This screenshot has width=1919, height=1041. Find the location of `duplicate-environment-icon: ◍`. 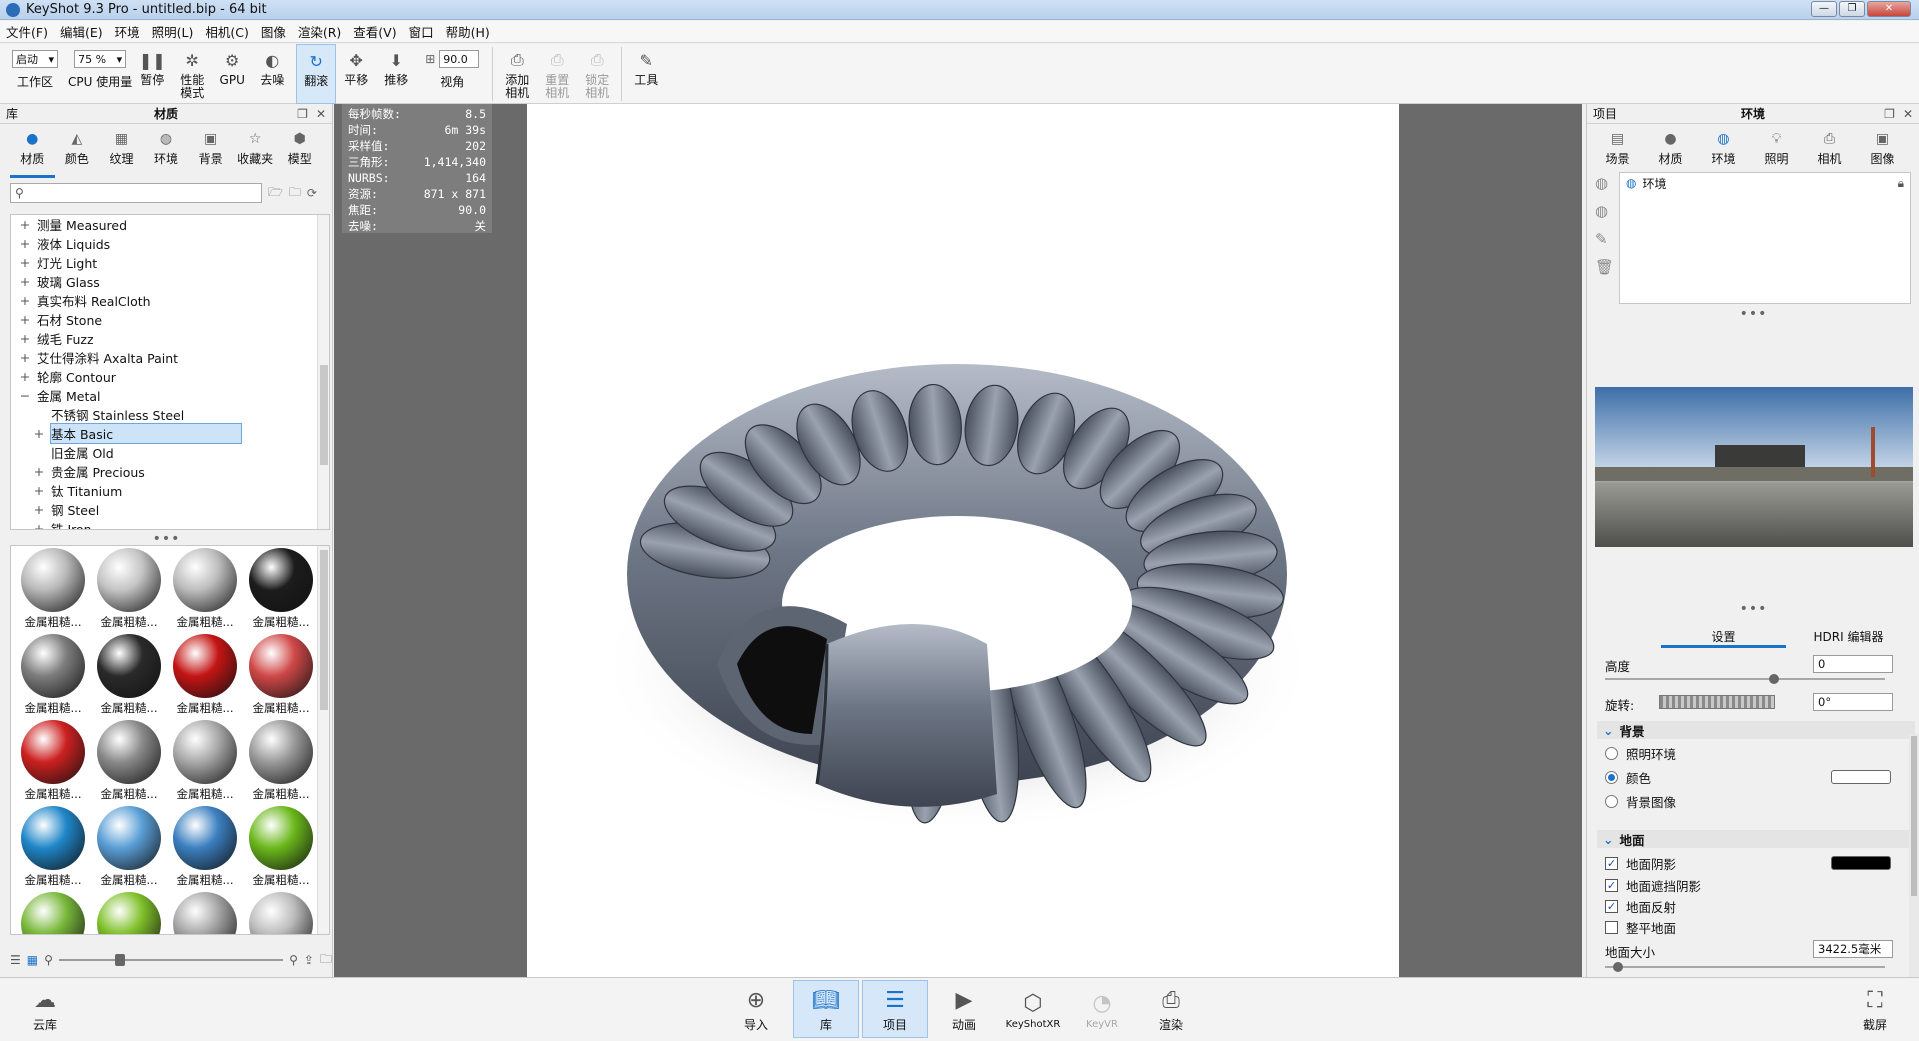

duplicate-environment-icon: ◍ is located at coordinates (1604, 211).